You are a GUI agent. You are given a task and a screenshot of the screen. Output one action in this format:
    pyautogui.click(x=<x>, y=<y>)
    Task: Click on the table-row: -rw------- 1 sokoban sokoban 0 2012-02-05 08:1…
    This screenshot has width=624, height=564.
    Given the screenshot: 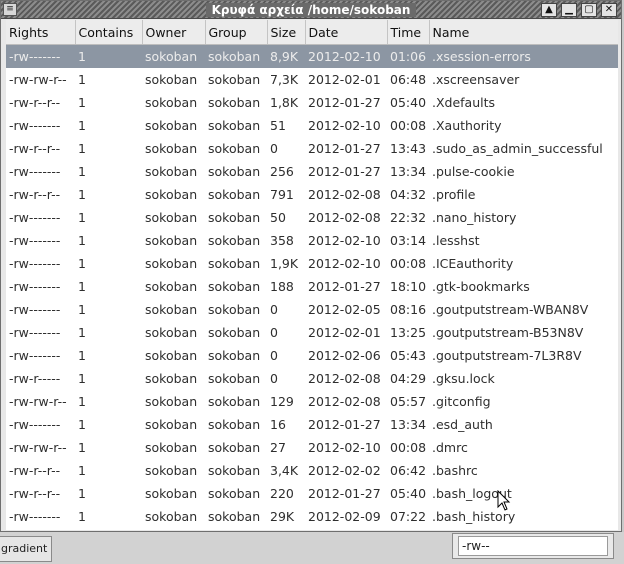 What is the action you would take?
    pyautogui.click(x=312, y=309)
    